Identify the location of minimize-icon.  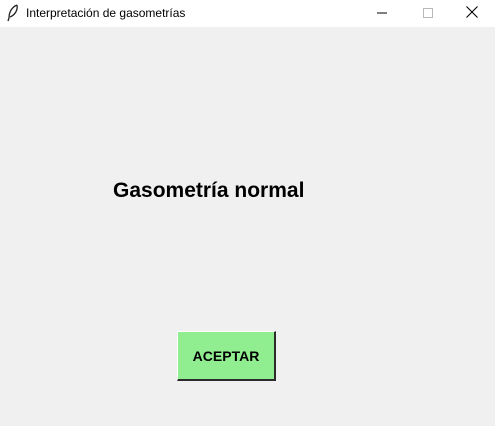
(382, 14).